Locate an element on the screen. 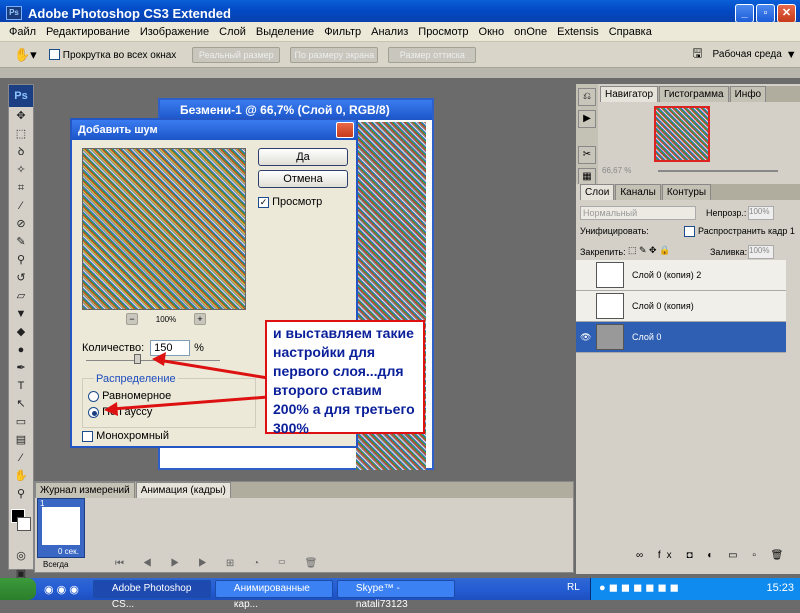 The width and height of the screenshot is (800, 613). layer-row: Слой 0 (копия) 2 is located at coordinates (681, 275).